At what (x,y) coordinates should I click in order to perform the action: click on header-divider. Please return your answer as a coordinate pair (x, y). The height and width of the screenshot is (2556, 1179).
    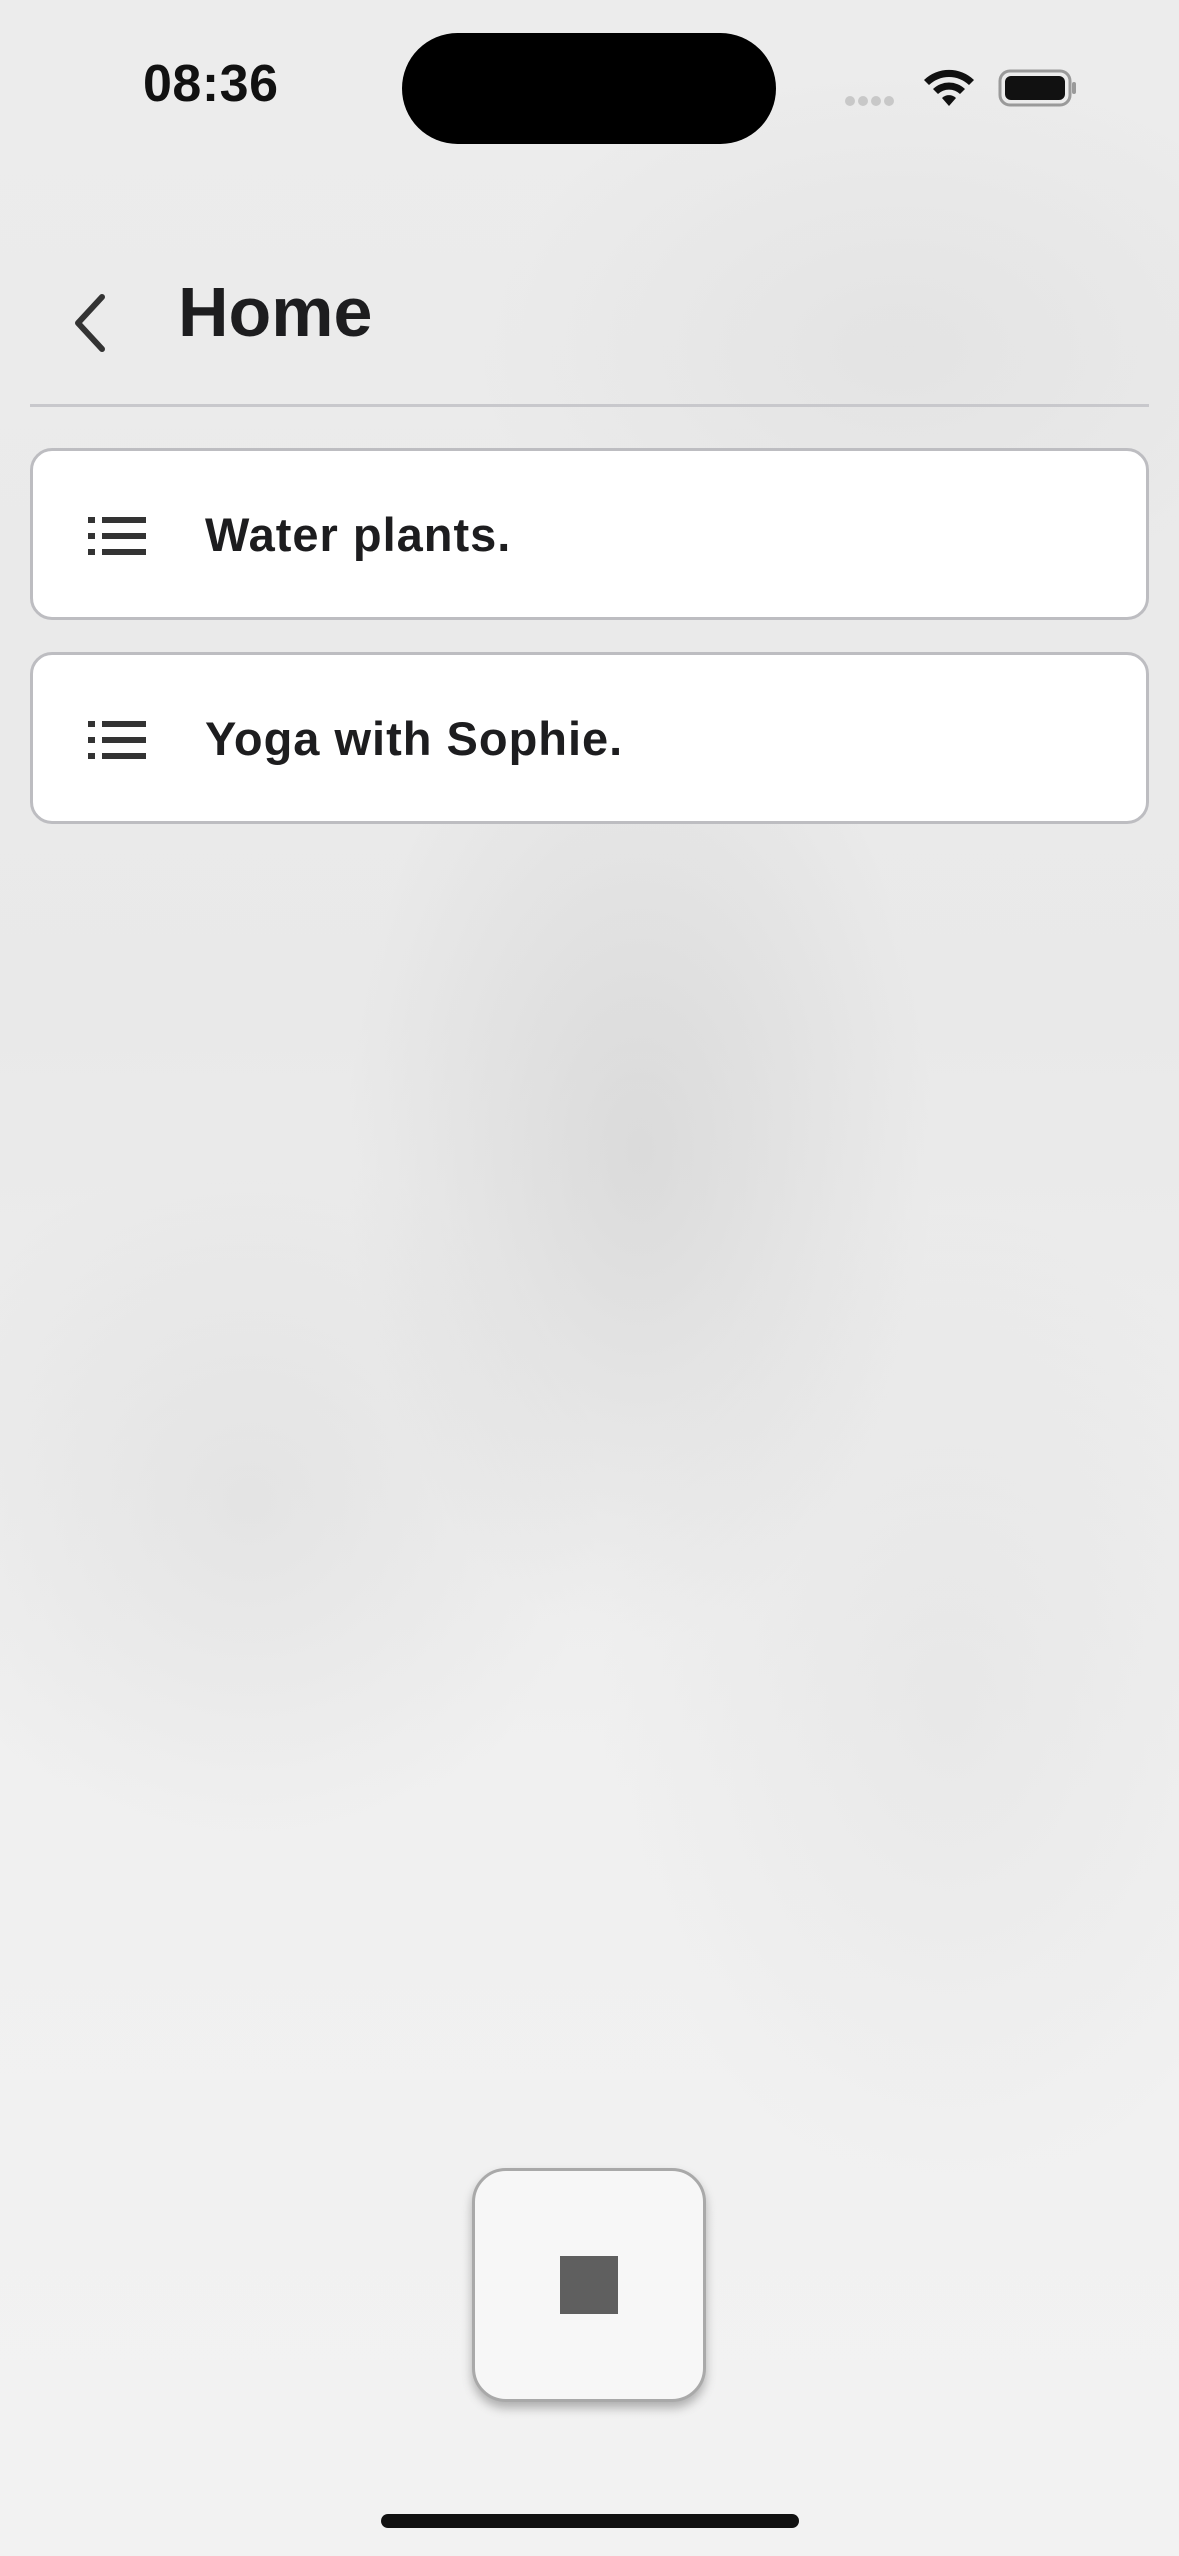
    Looking at the image, I should click on (589, 405).